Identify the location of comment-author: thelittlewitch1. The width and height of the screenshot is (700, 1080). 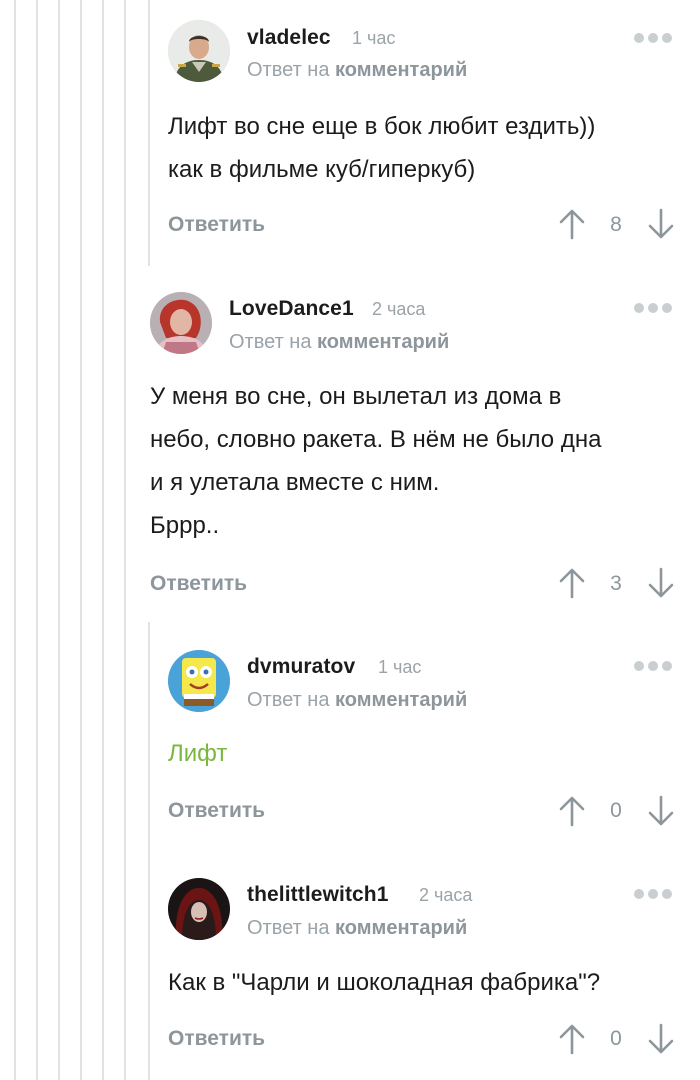
(318, 895).